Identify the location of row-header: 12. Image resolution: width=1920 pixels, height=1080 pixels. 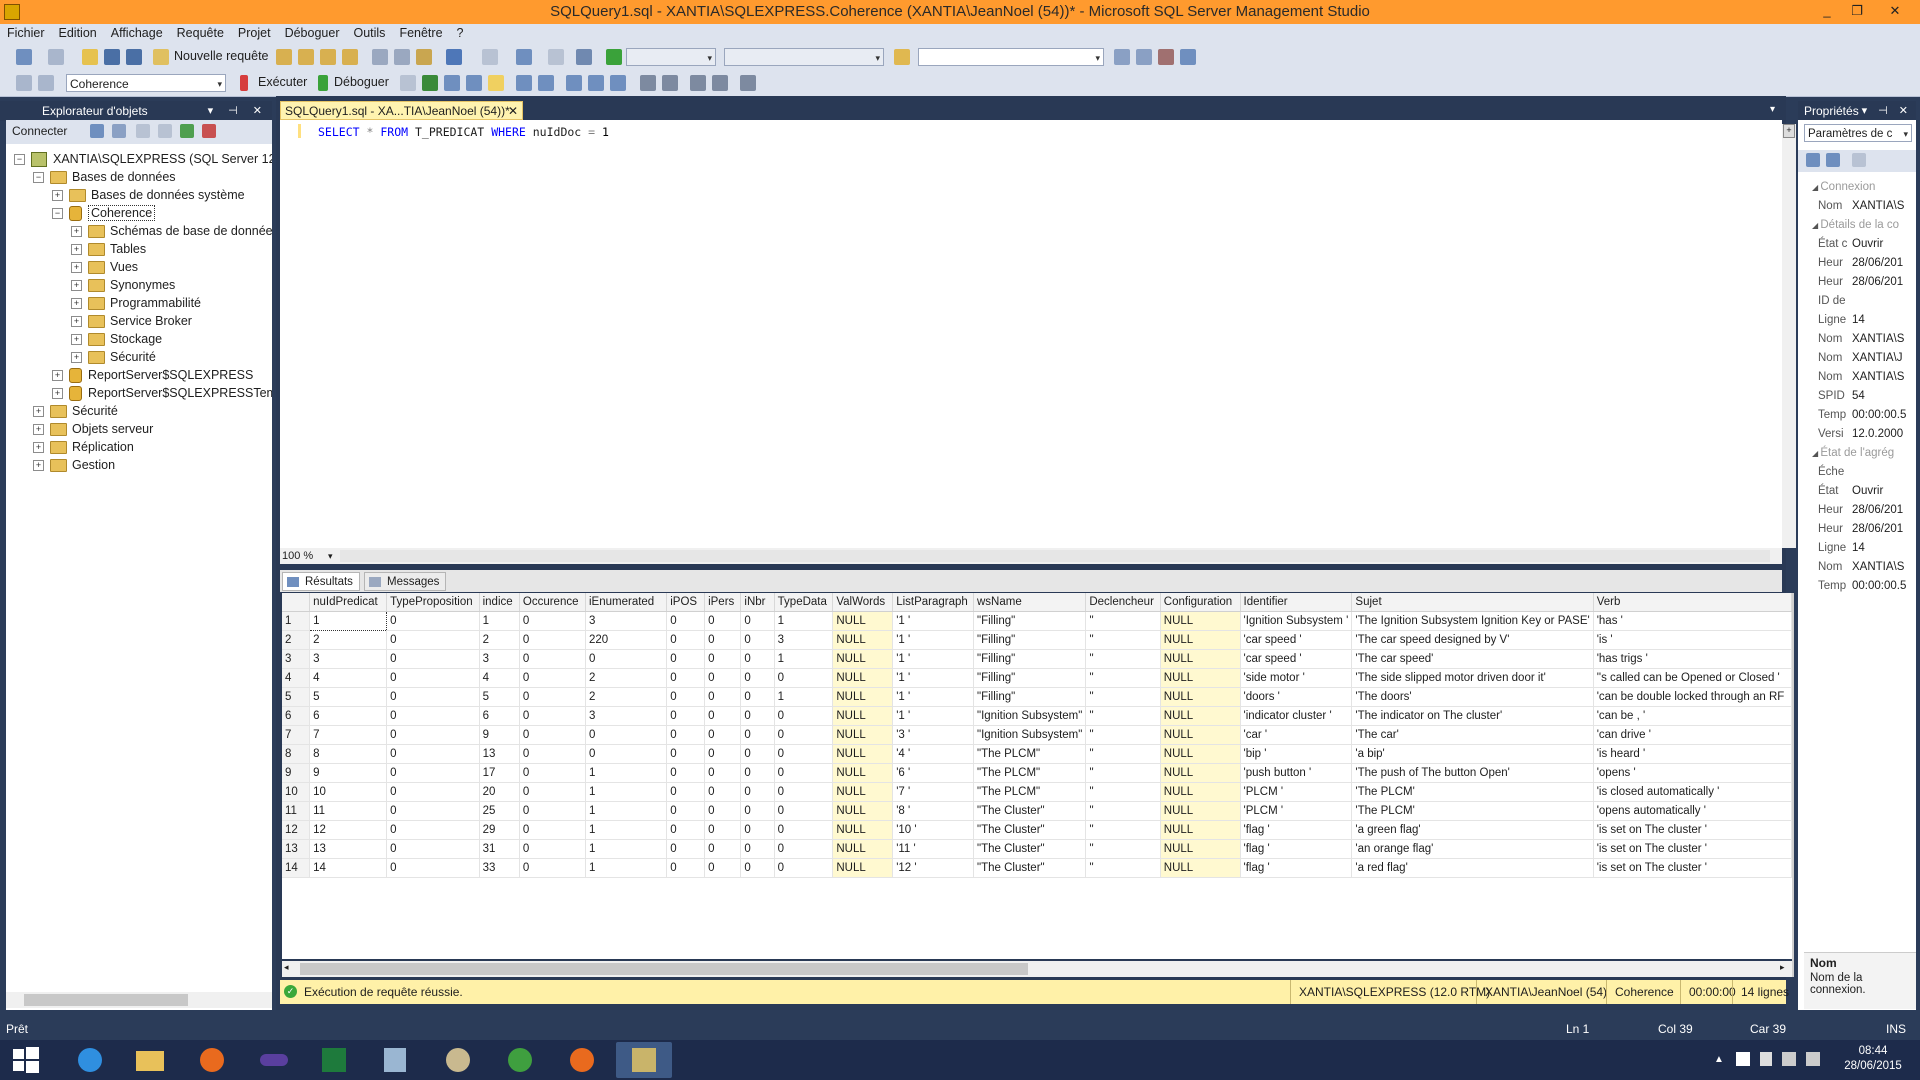
(296, 830).